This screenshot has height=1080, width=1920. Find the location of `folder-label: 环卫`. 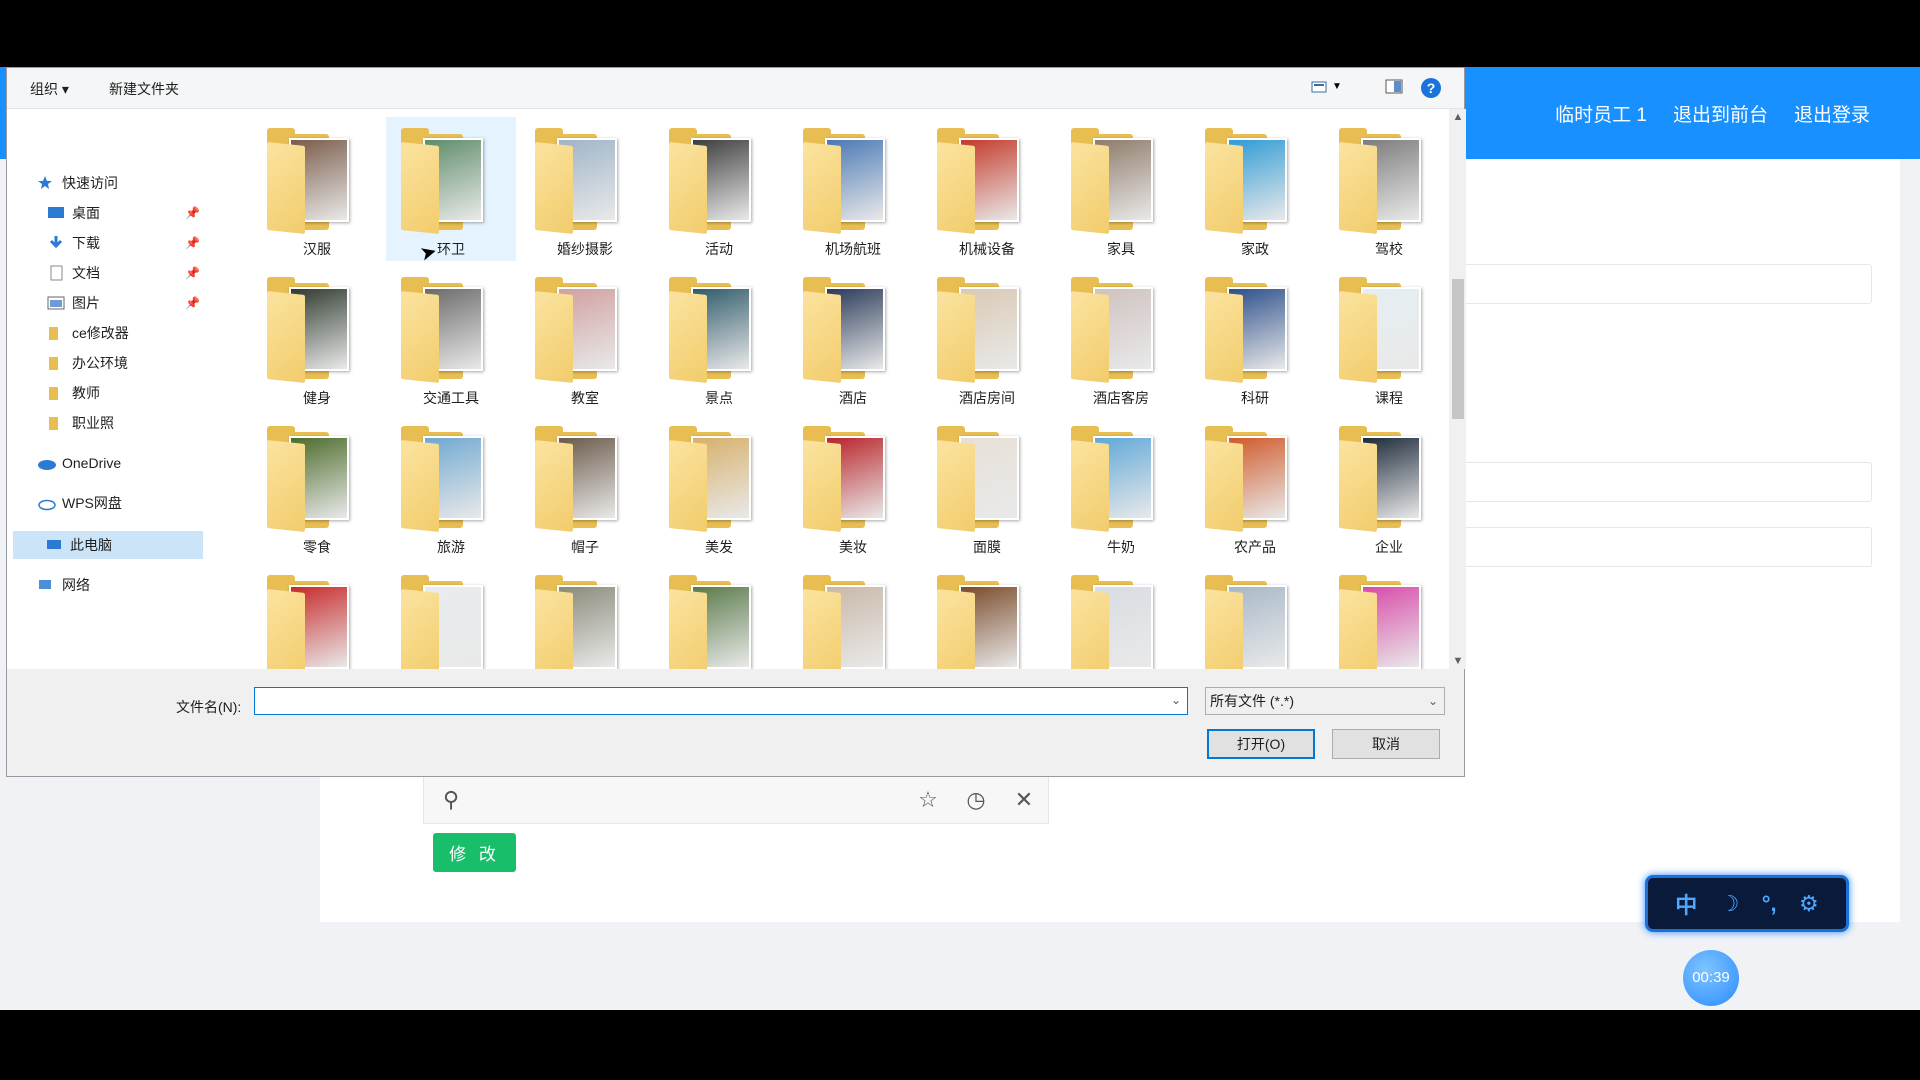

folder-label: 环卫 is located at coordinates (451, 249).